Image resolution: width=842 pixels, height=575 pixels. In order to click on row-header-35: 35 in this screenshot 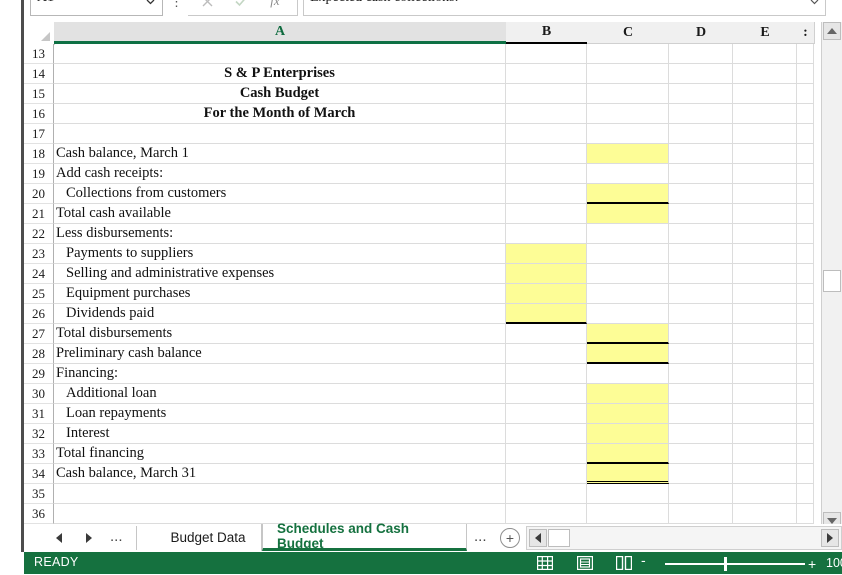, I will do `click(39, 494)`.